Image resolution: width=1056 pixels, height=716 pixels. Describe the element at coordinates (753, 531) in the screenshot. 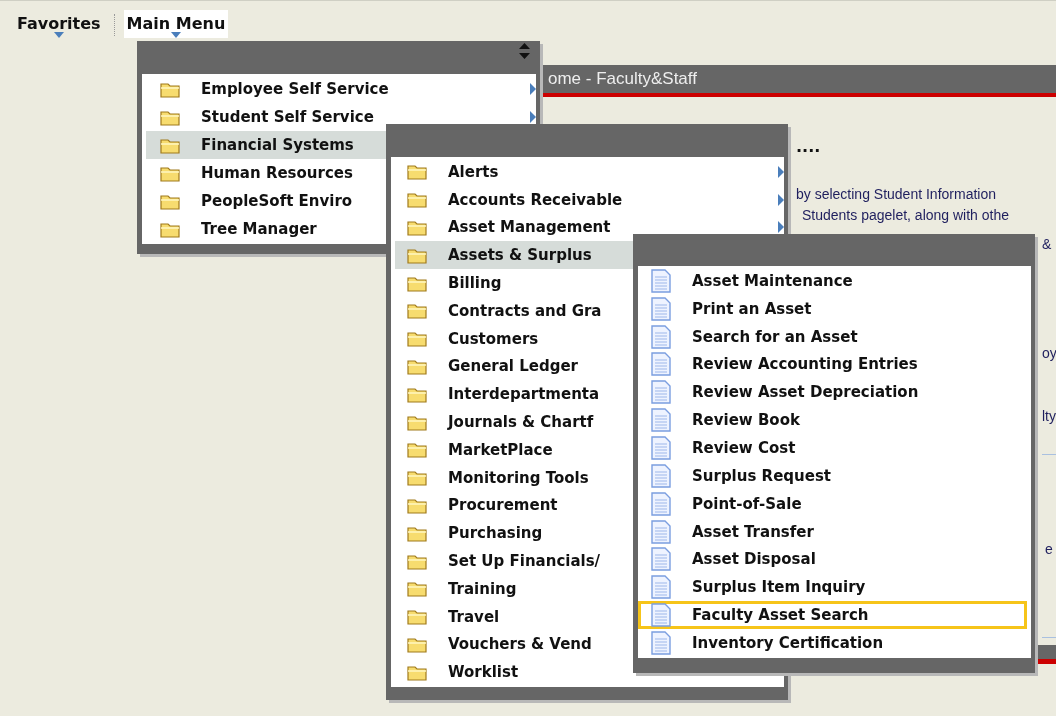

I see `menu-item-label: Asset Transfer` at that location.